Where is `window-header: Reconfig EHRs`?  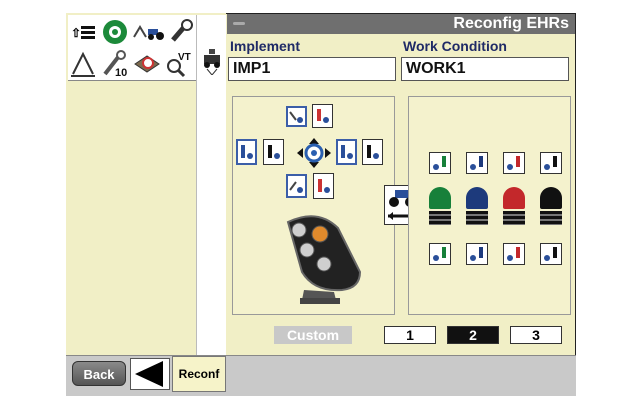
window-header: Reconfig EHRs is located at coordinates (401, 24).